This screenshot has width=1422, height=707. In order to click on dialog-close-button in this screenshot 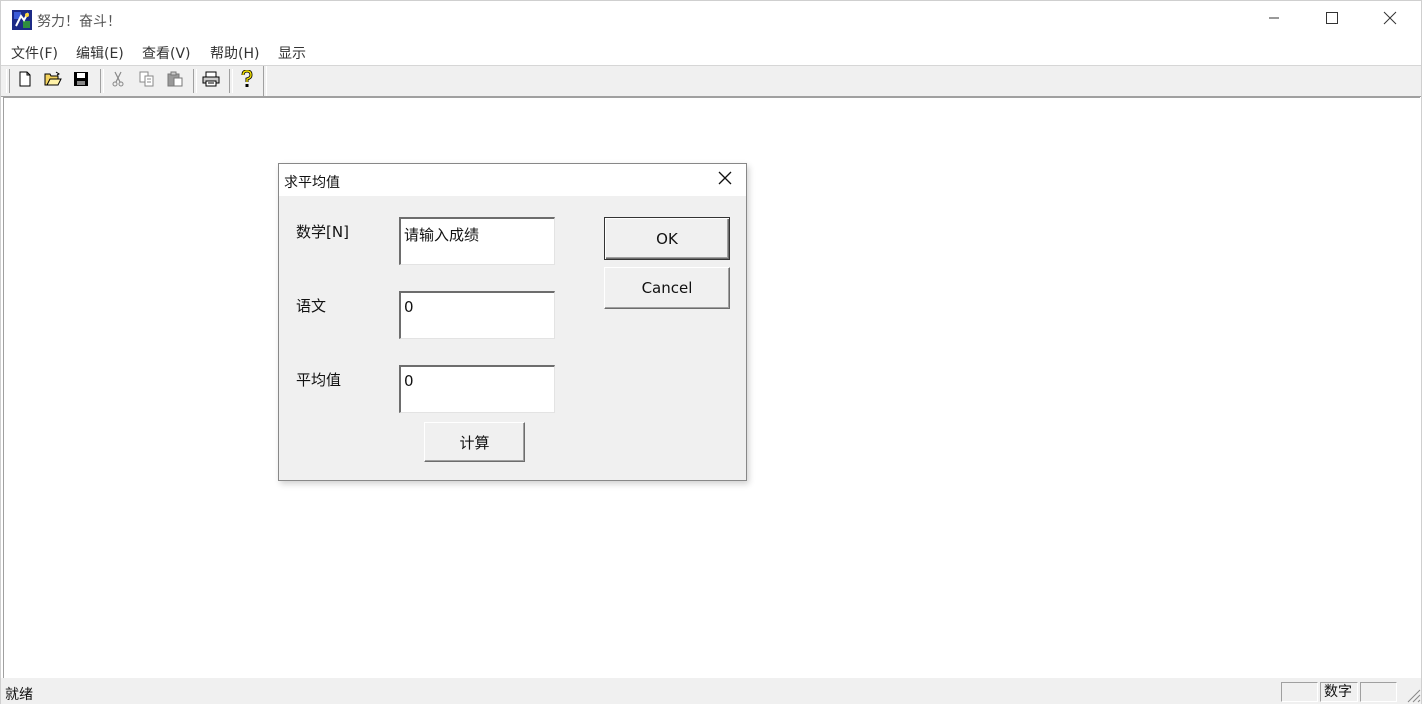, I will do `click(725, 180)`.